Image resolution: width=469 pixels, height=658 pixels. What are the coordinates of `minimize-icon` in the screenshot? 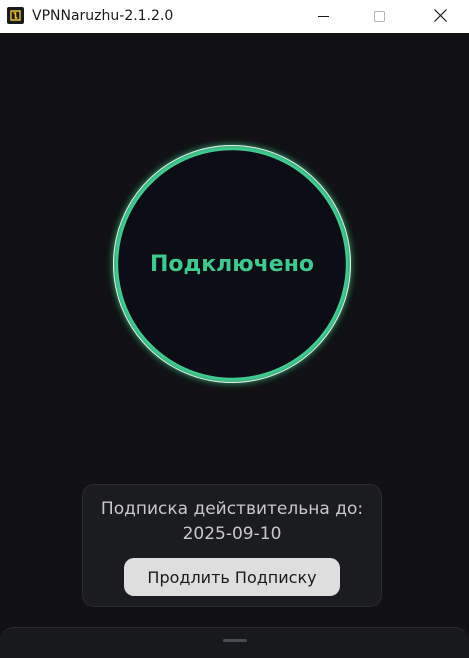 It's located at (323, 16).